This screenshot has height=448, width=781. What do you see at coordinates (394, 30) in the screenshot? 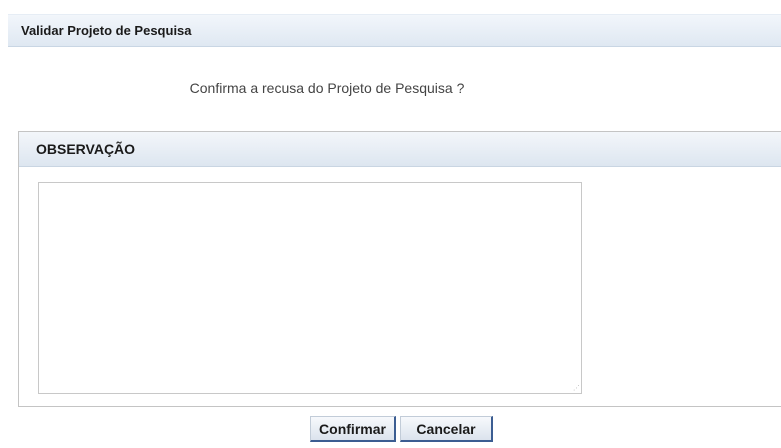
I see `page-title: Validar Projeto de Pesquisa` at bounding box center [394, 30].